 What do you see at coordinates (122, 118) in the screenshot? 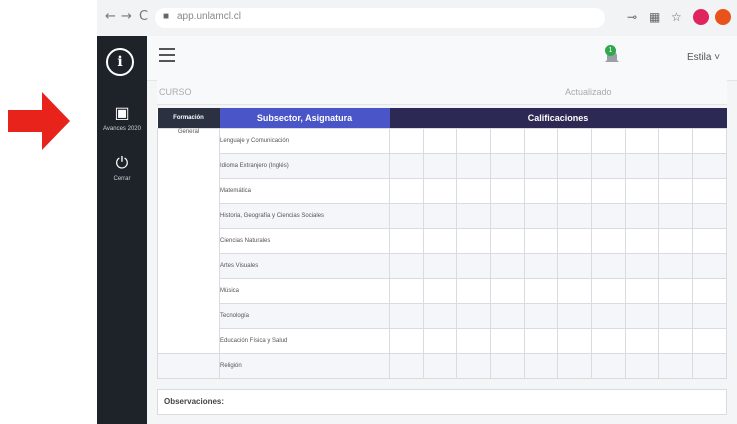
I see `sidebar-item-avances: ▣ Avances 2020` at bounding box center [122, 118].